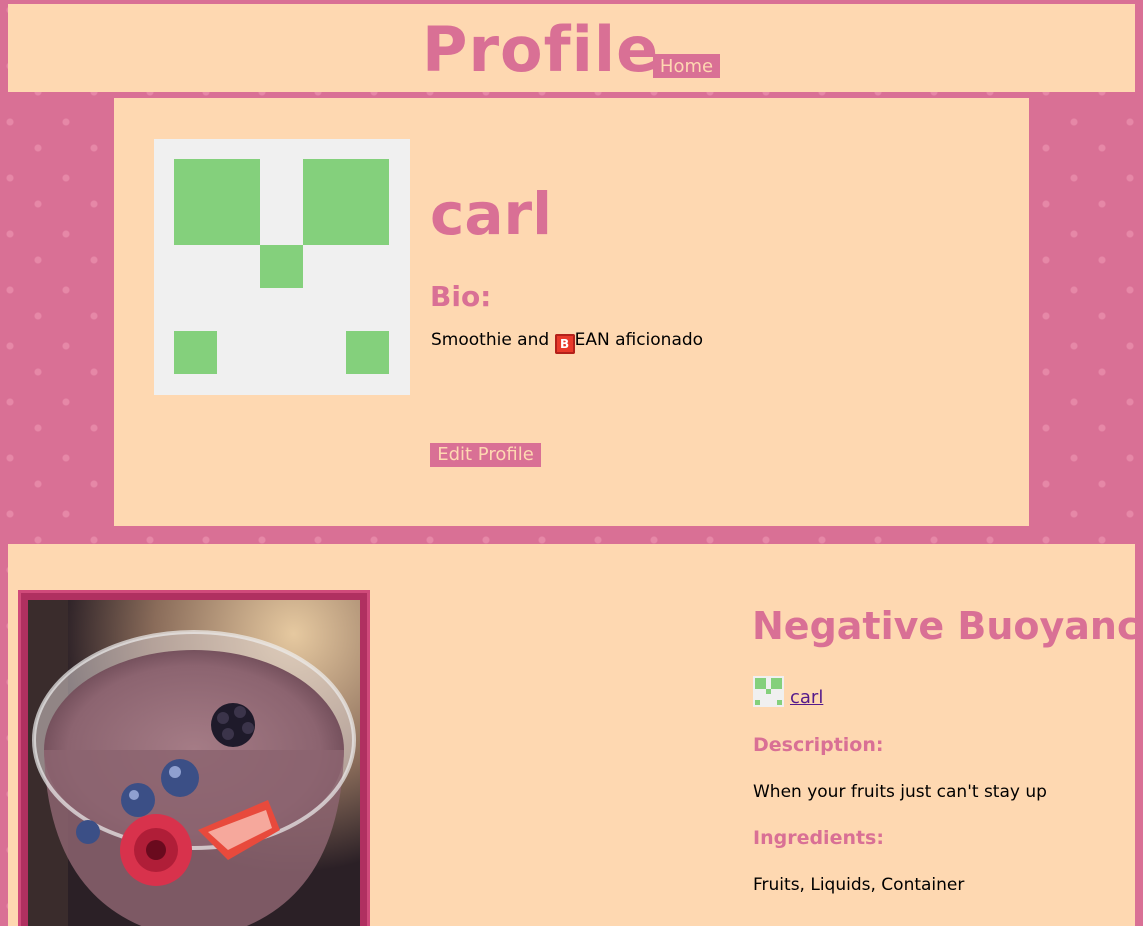 The image size is (1143, 926). Describe the element at coordinates (686, 66) in the screenshot. I see `home-button: Home` at that location.